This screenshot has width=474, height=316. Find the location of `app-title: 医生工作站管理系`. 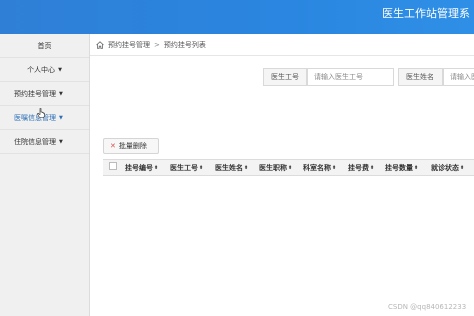

app-title: 医生工作站管理系 is located at coordinates (426, 13).